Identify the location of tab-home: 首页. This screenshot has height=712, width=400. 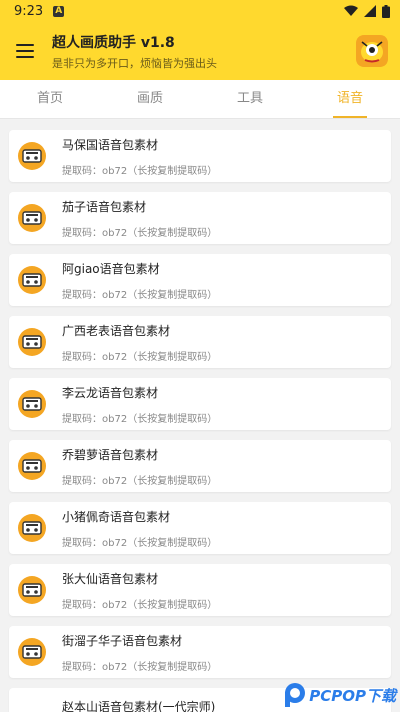
(50, 99).